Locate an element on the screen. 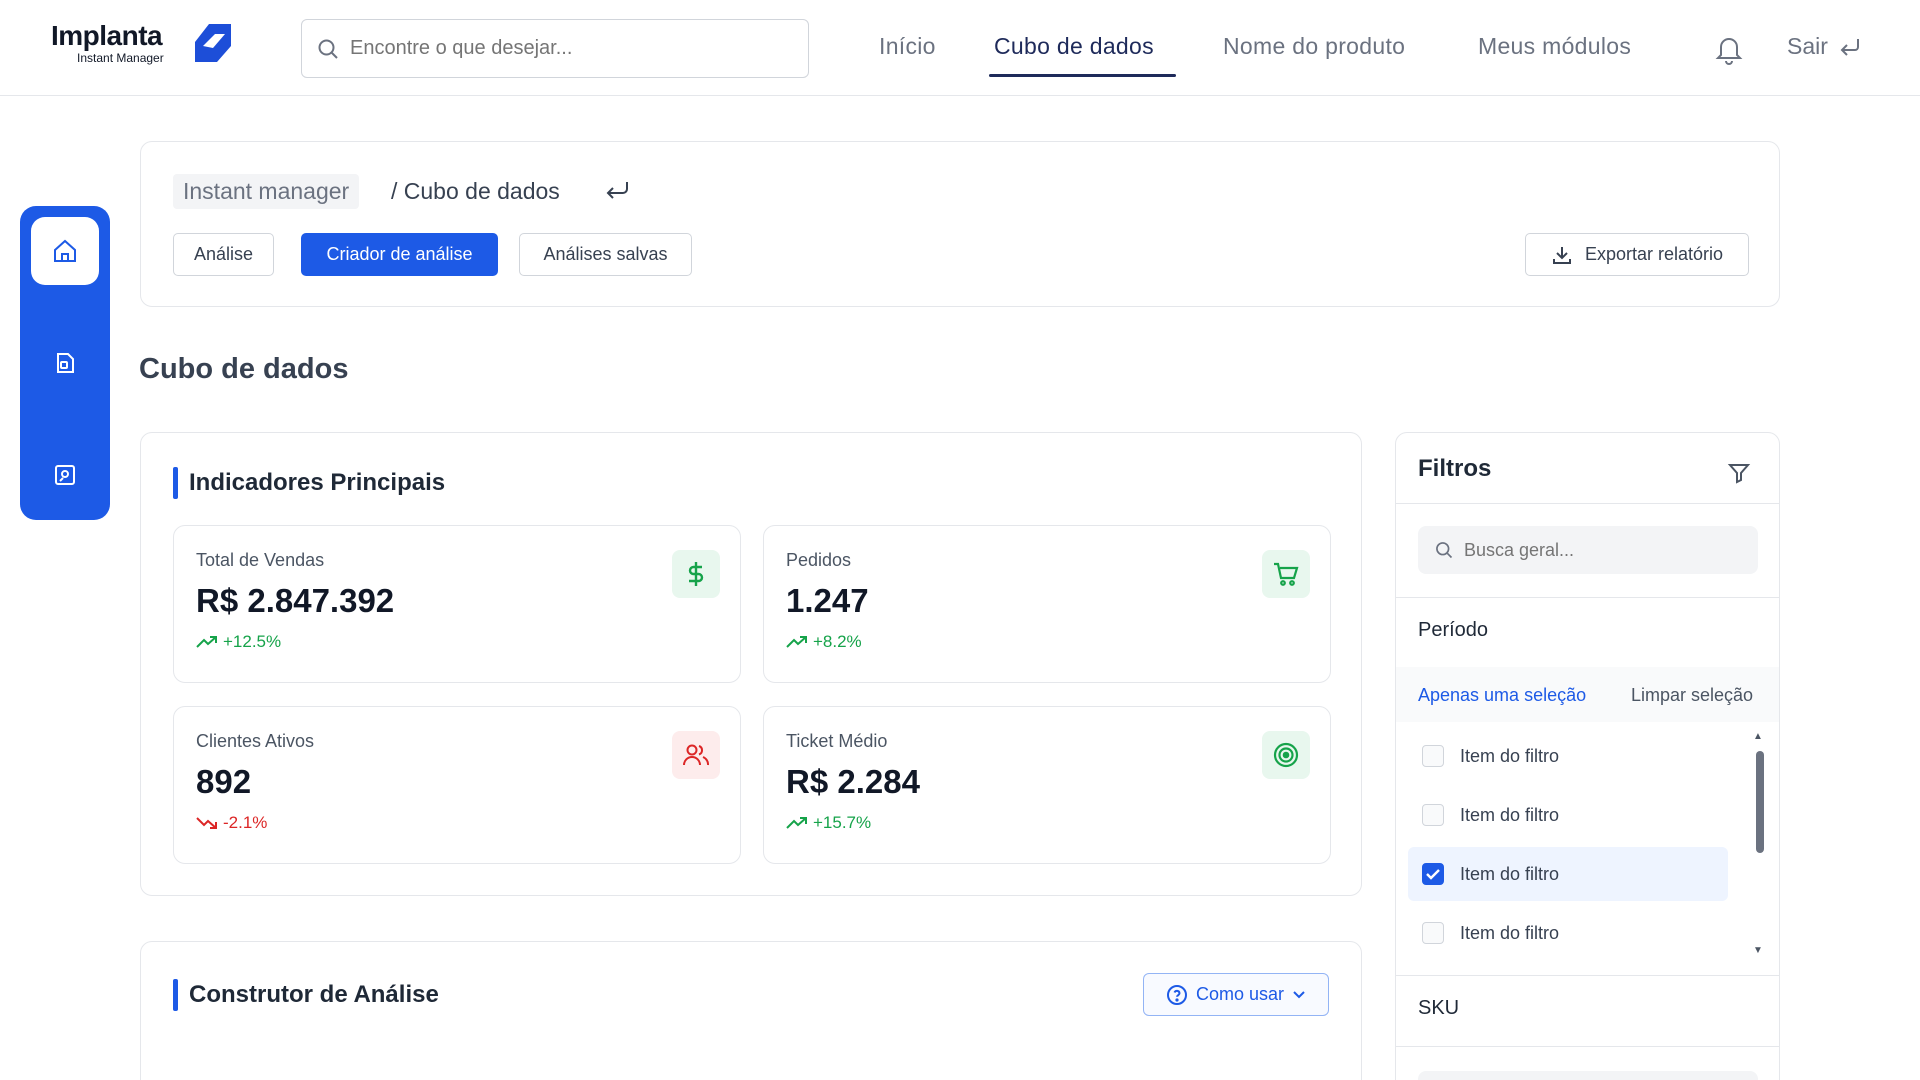 Image resolution: width=1920 pixels, height=1080 pixels. nav-item-inicio: Início is located at coordinates (907, 46).